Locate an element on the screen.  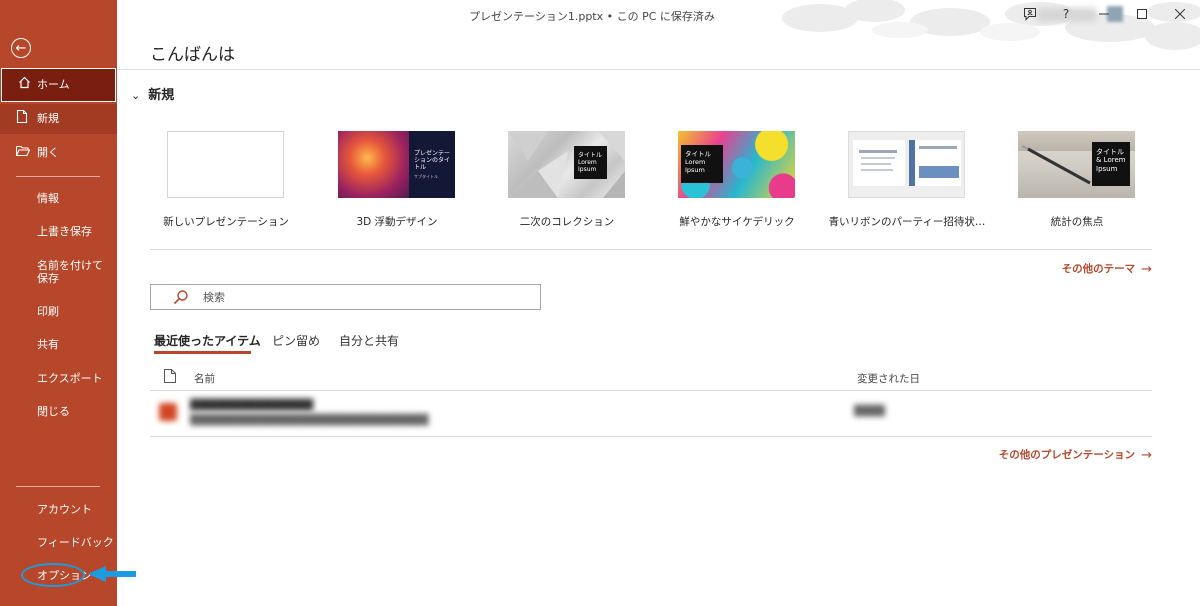
polygon-background is located at coordinates (566, 164).